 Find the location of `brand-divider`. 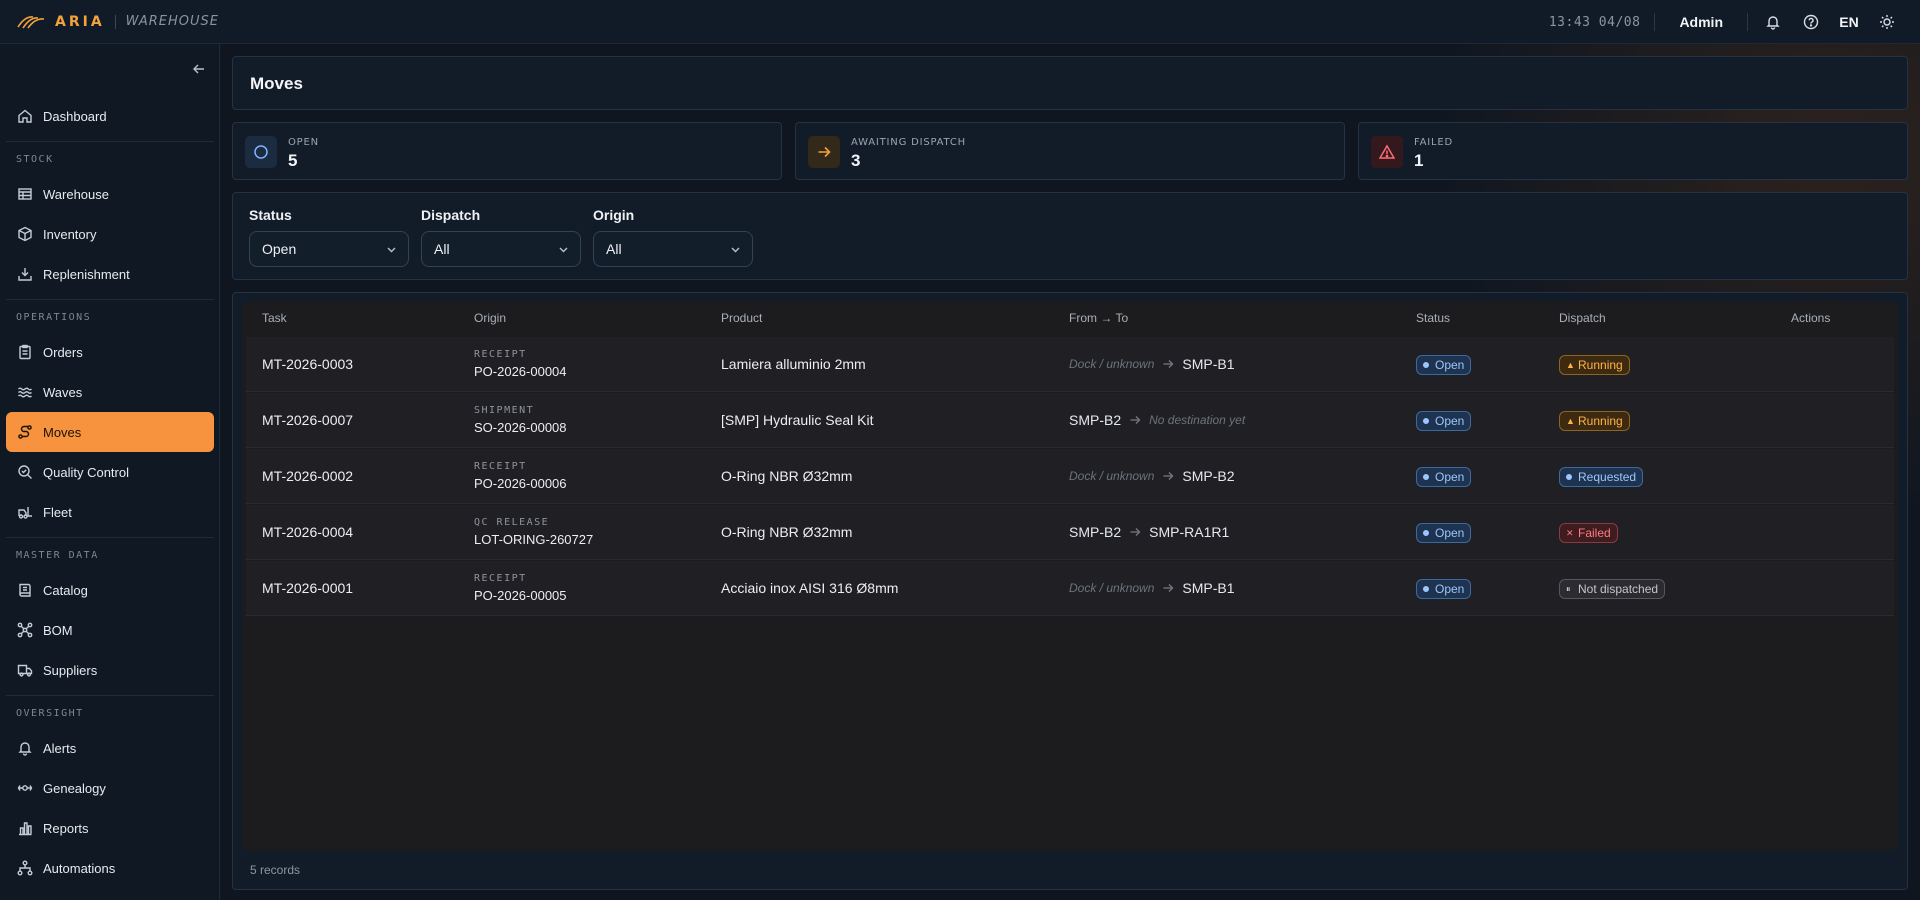

brand-divider is located at coordinates (115, 21).